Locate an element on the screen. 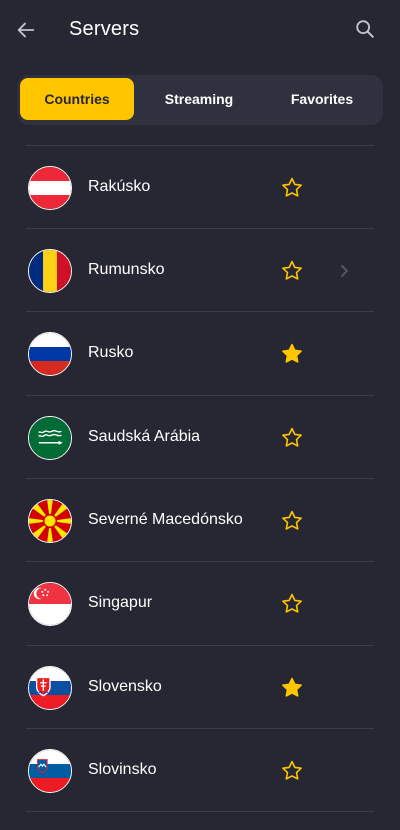 This screenshot has width=400, height=830. divider is located at coordinates (200, 811).